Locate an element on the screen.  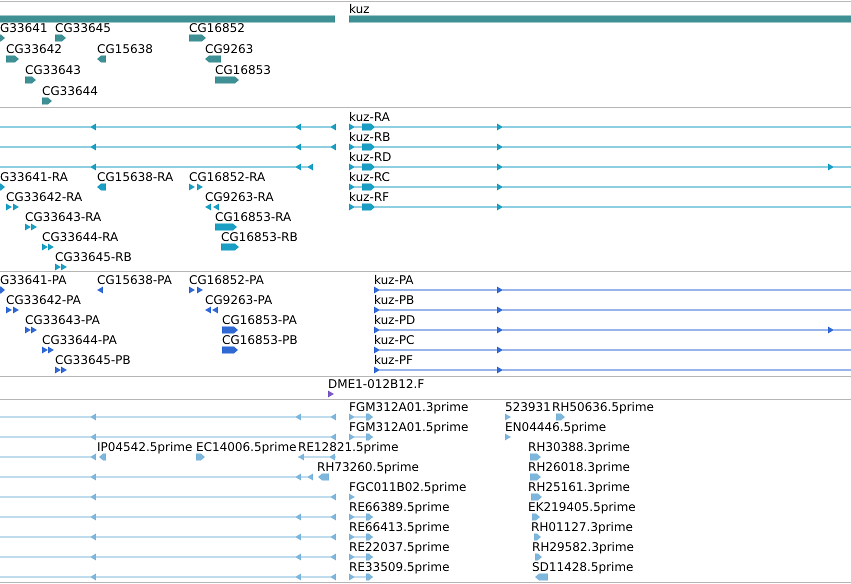
feature-label: CG9263-RA is located at coordinates (239, 197).